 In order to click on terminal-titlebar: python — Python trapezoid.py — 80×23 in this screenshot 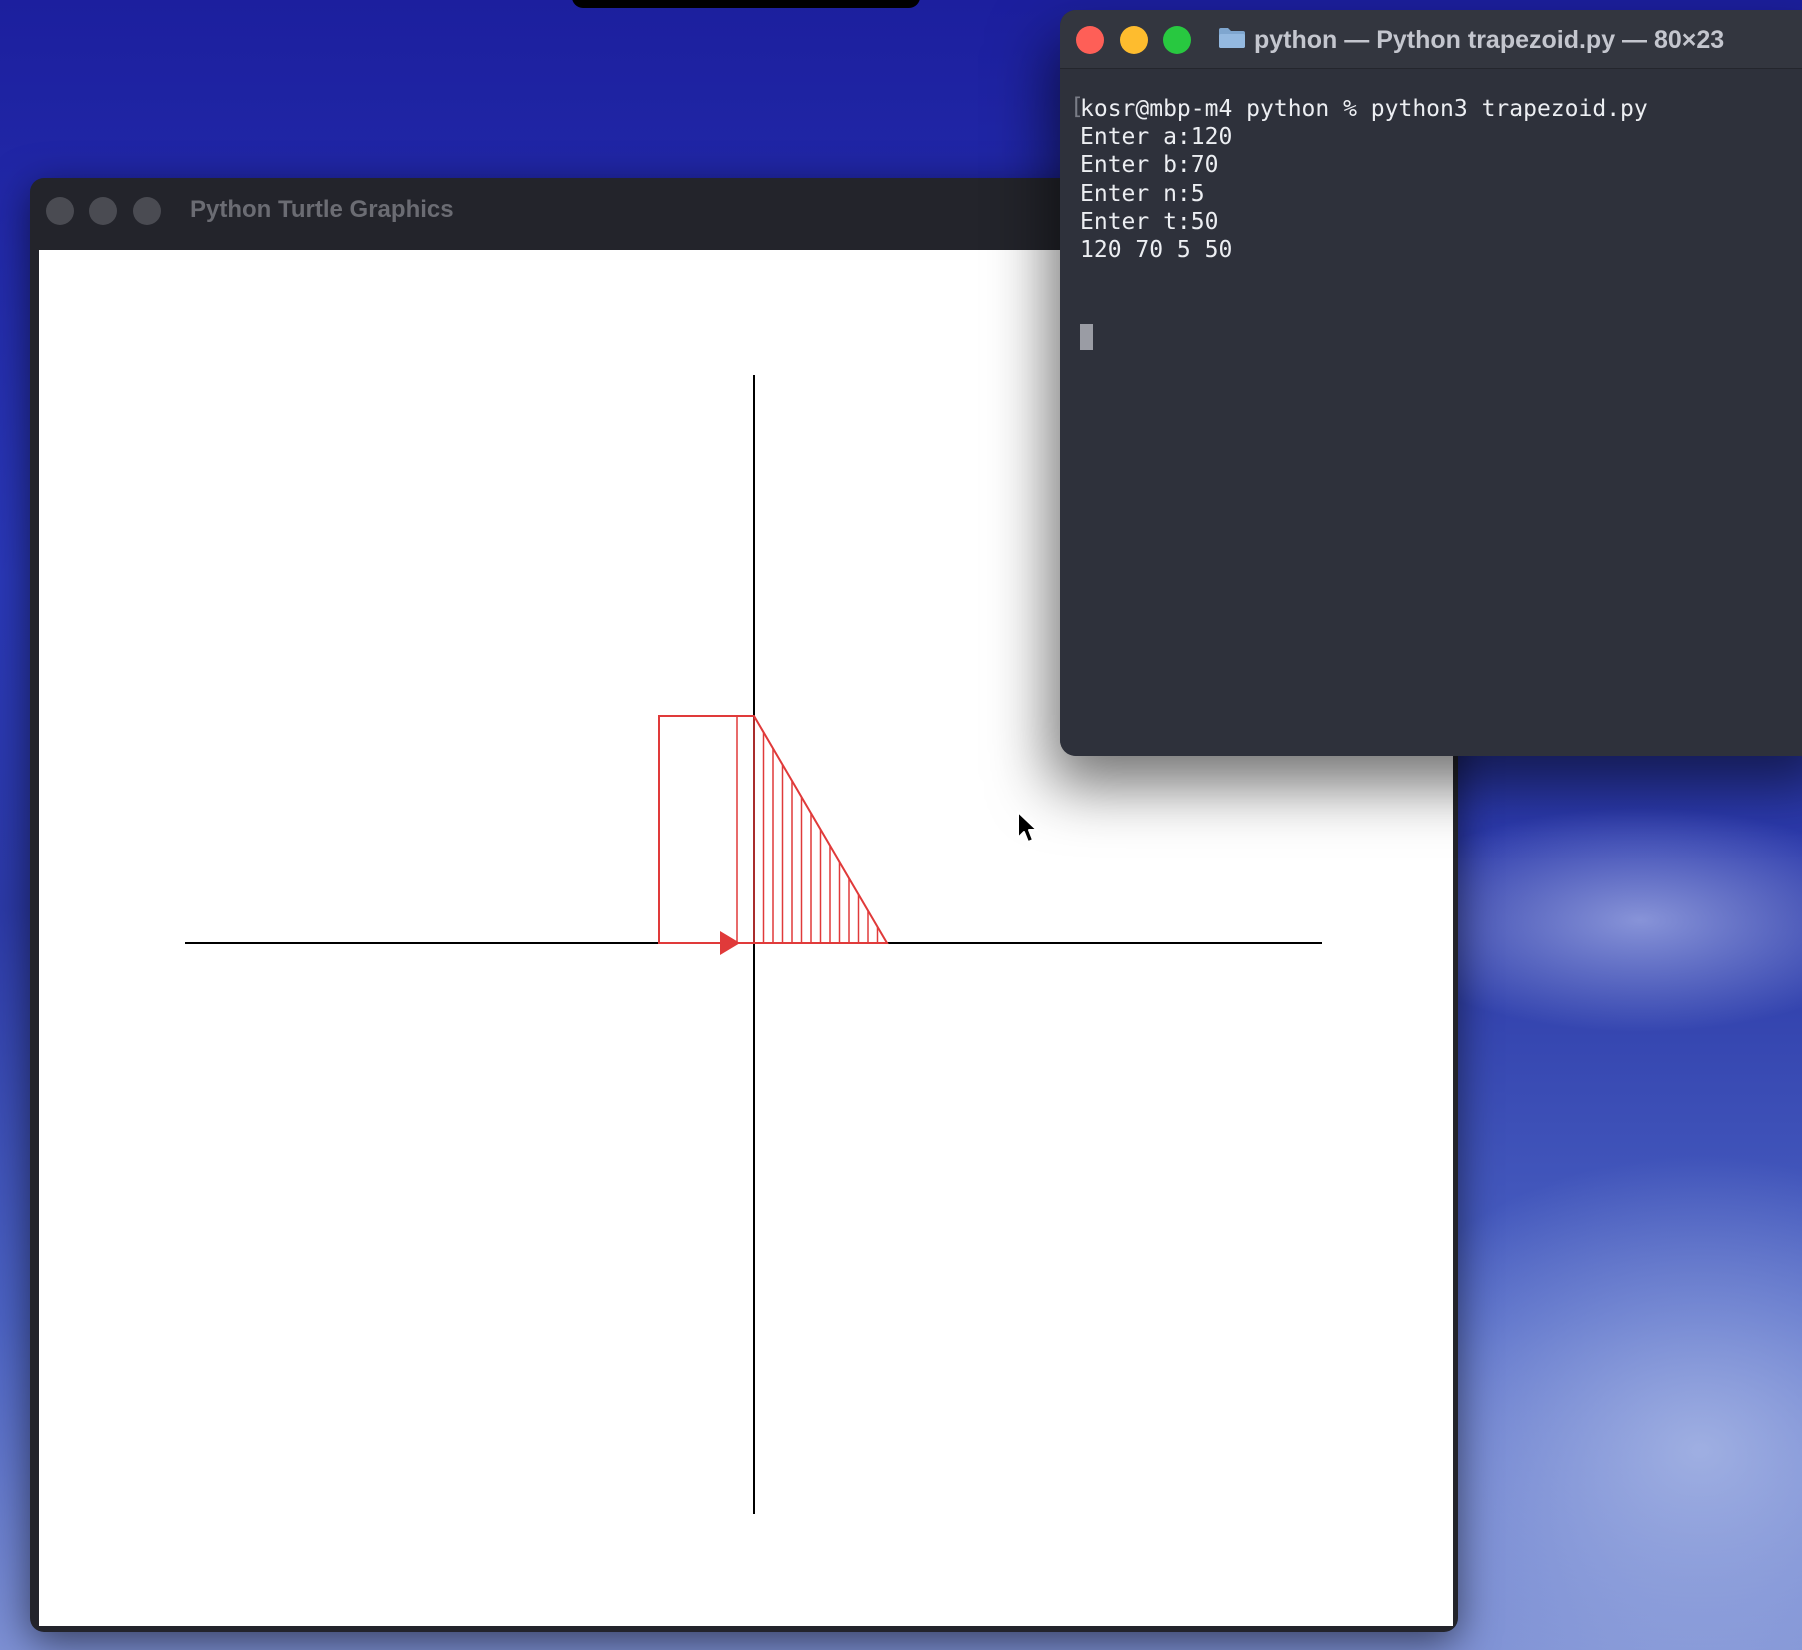, I will do `click(1431, 39)`.